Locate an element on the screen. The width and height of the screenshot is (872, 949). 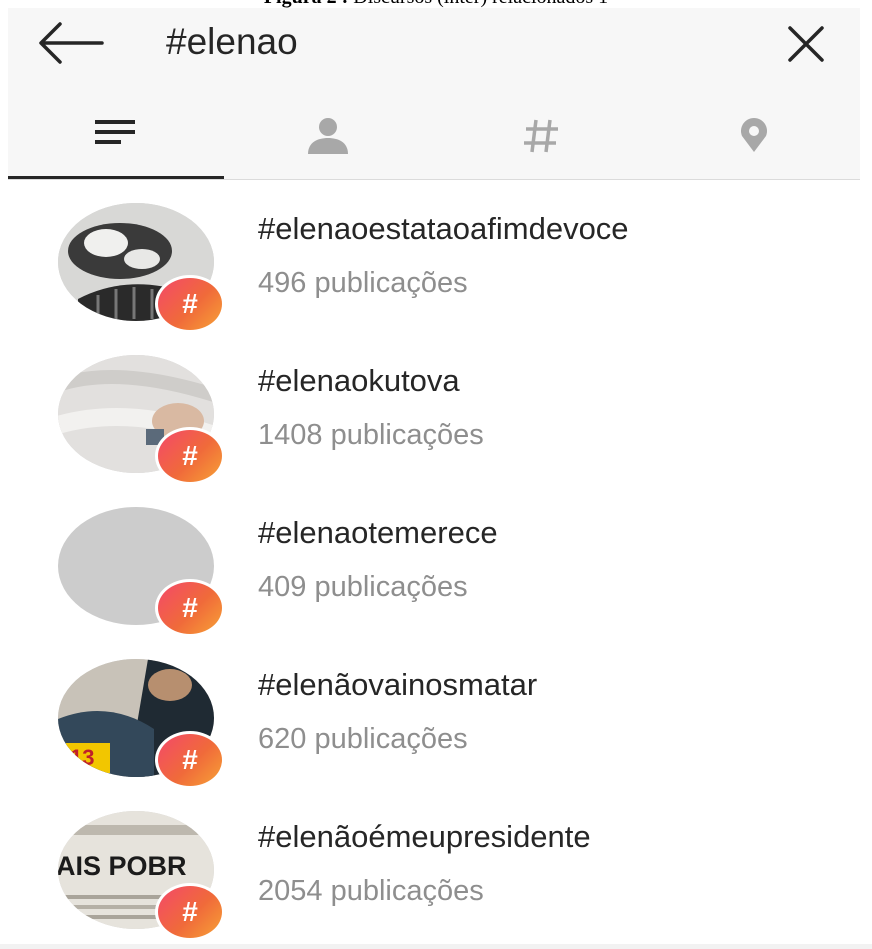
person-icon is located at coordinates (327, 136).